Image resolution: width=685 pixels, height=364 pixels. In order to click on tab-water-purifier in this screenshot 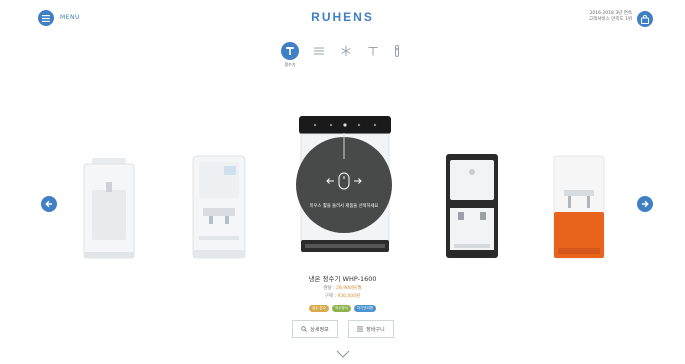, I will do `click(290, 51)`.